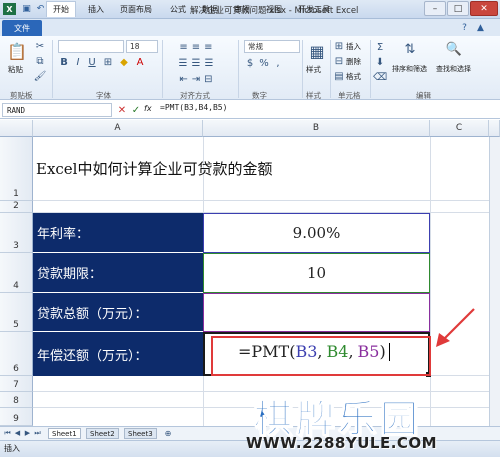  Describe the element at coordinates (494, 281) in the screenshot. I see `vertical-scrollbar` at that location.